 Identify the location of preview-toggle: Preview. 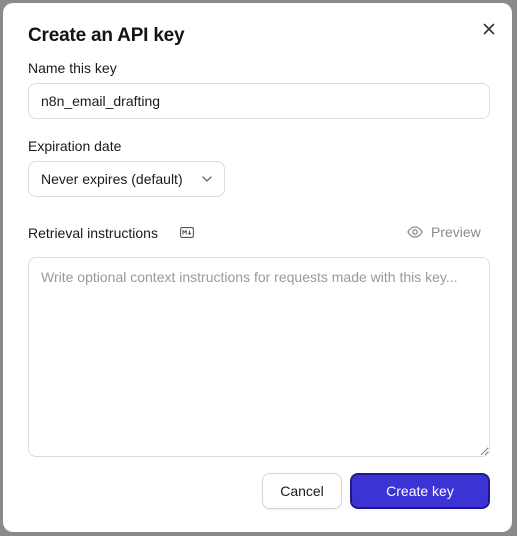
(444, 232).